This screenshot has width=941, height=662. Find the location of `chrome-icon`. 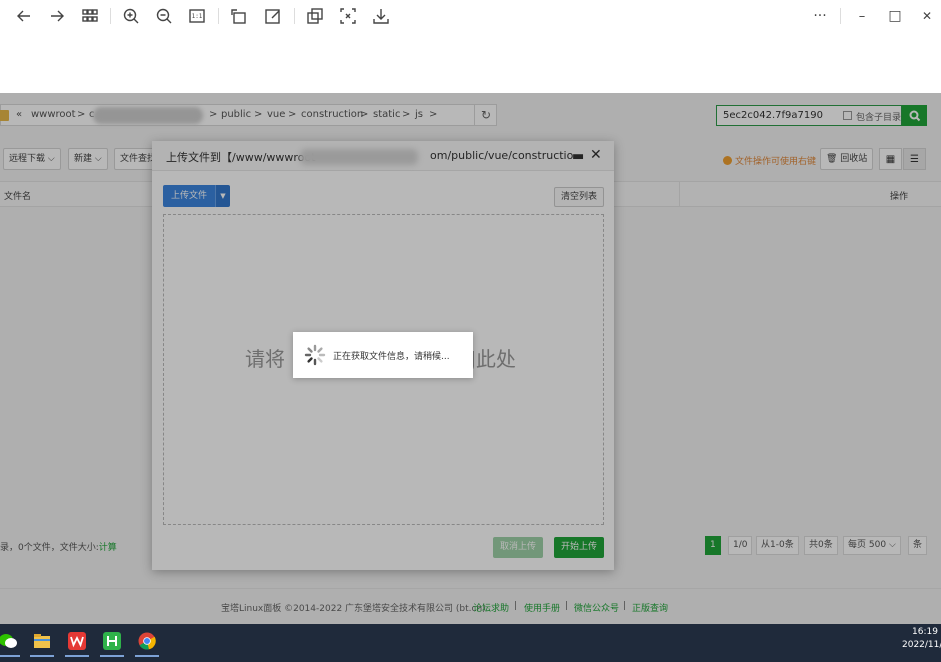

chrome-icon is located at coordinates (147, 642).